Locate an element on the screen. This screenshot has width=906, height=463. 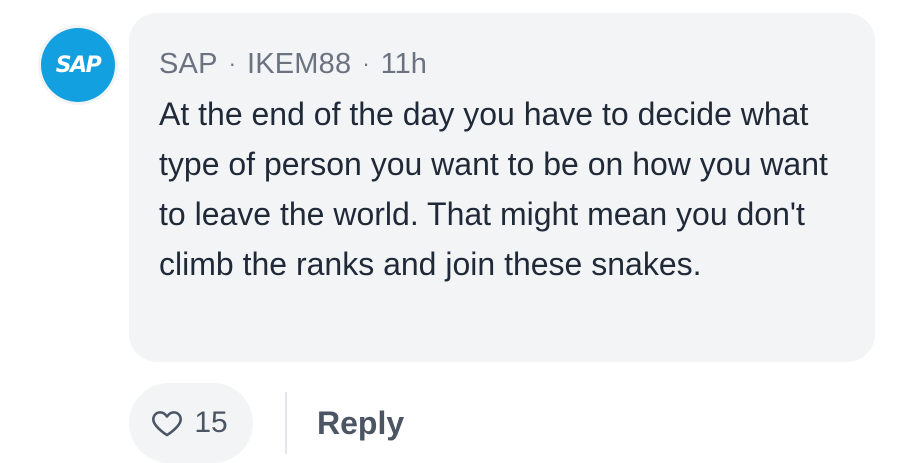
heart-outline-icon is located at coordinates (167, 424).